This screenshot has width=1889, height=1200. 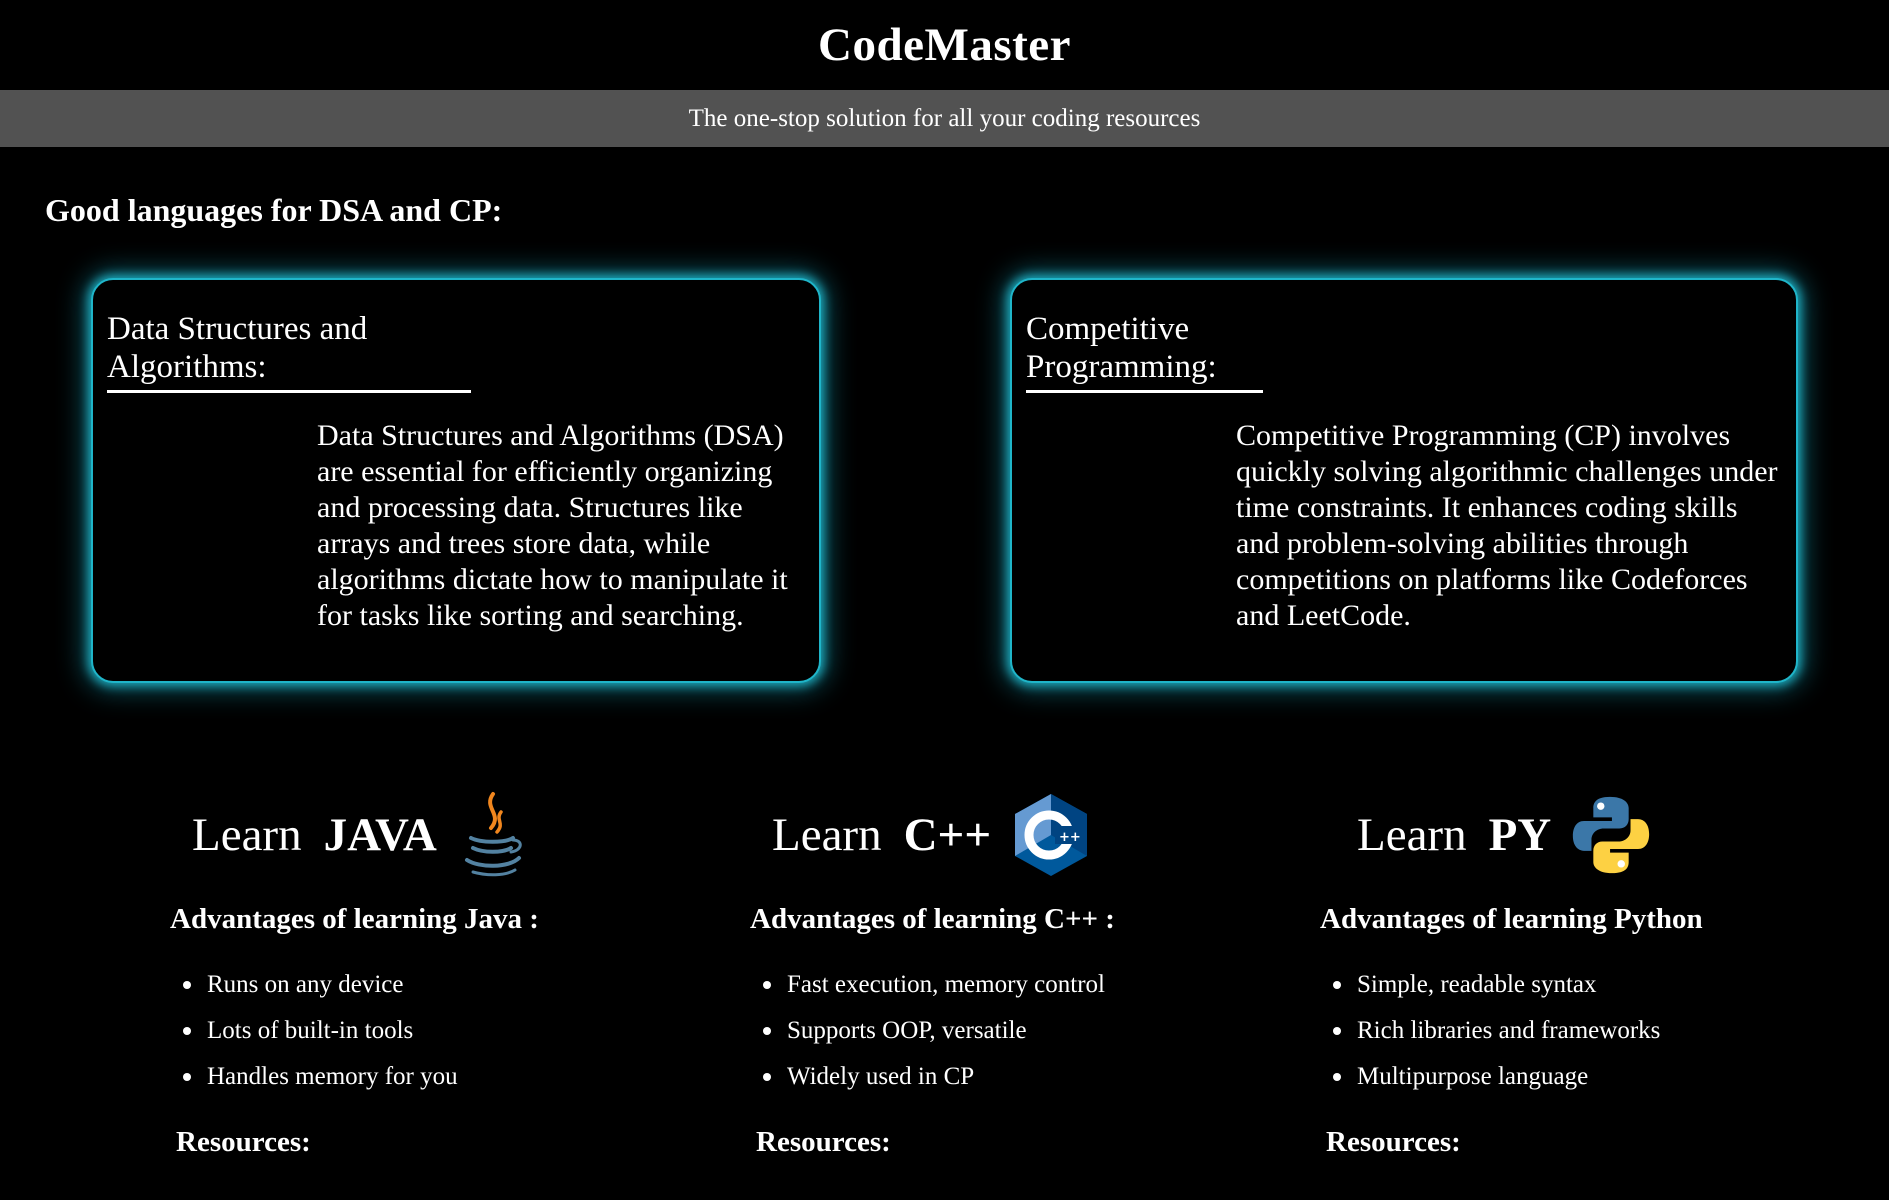 What do you see at coordinates (1016, 1077) in the screenshot?
I see `list-item: Widely used in CP` at bounding box center [1016, 1077].